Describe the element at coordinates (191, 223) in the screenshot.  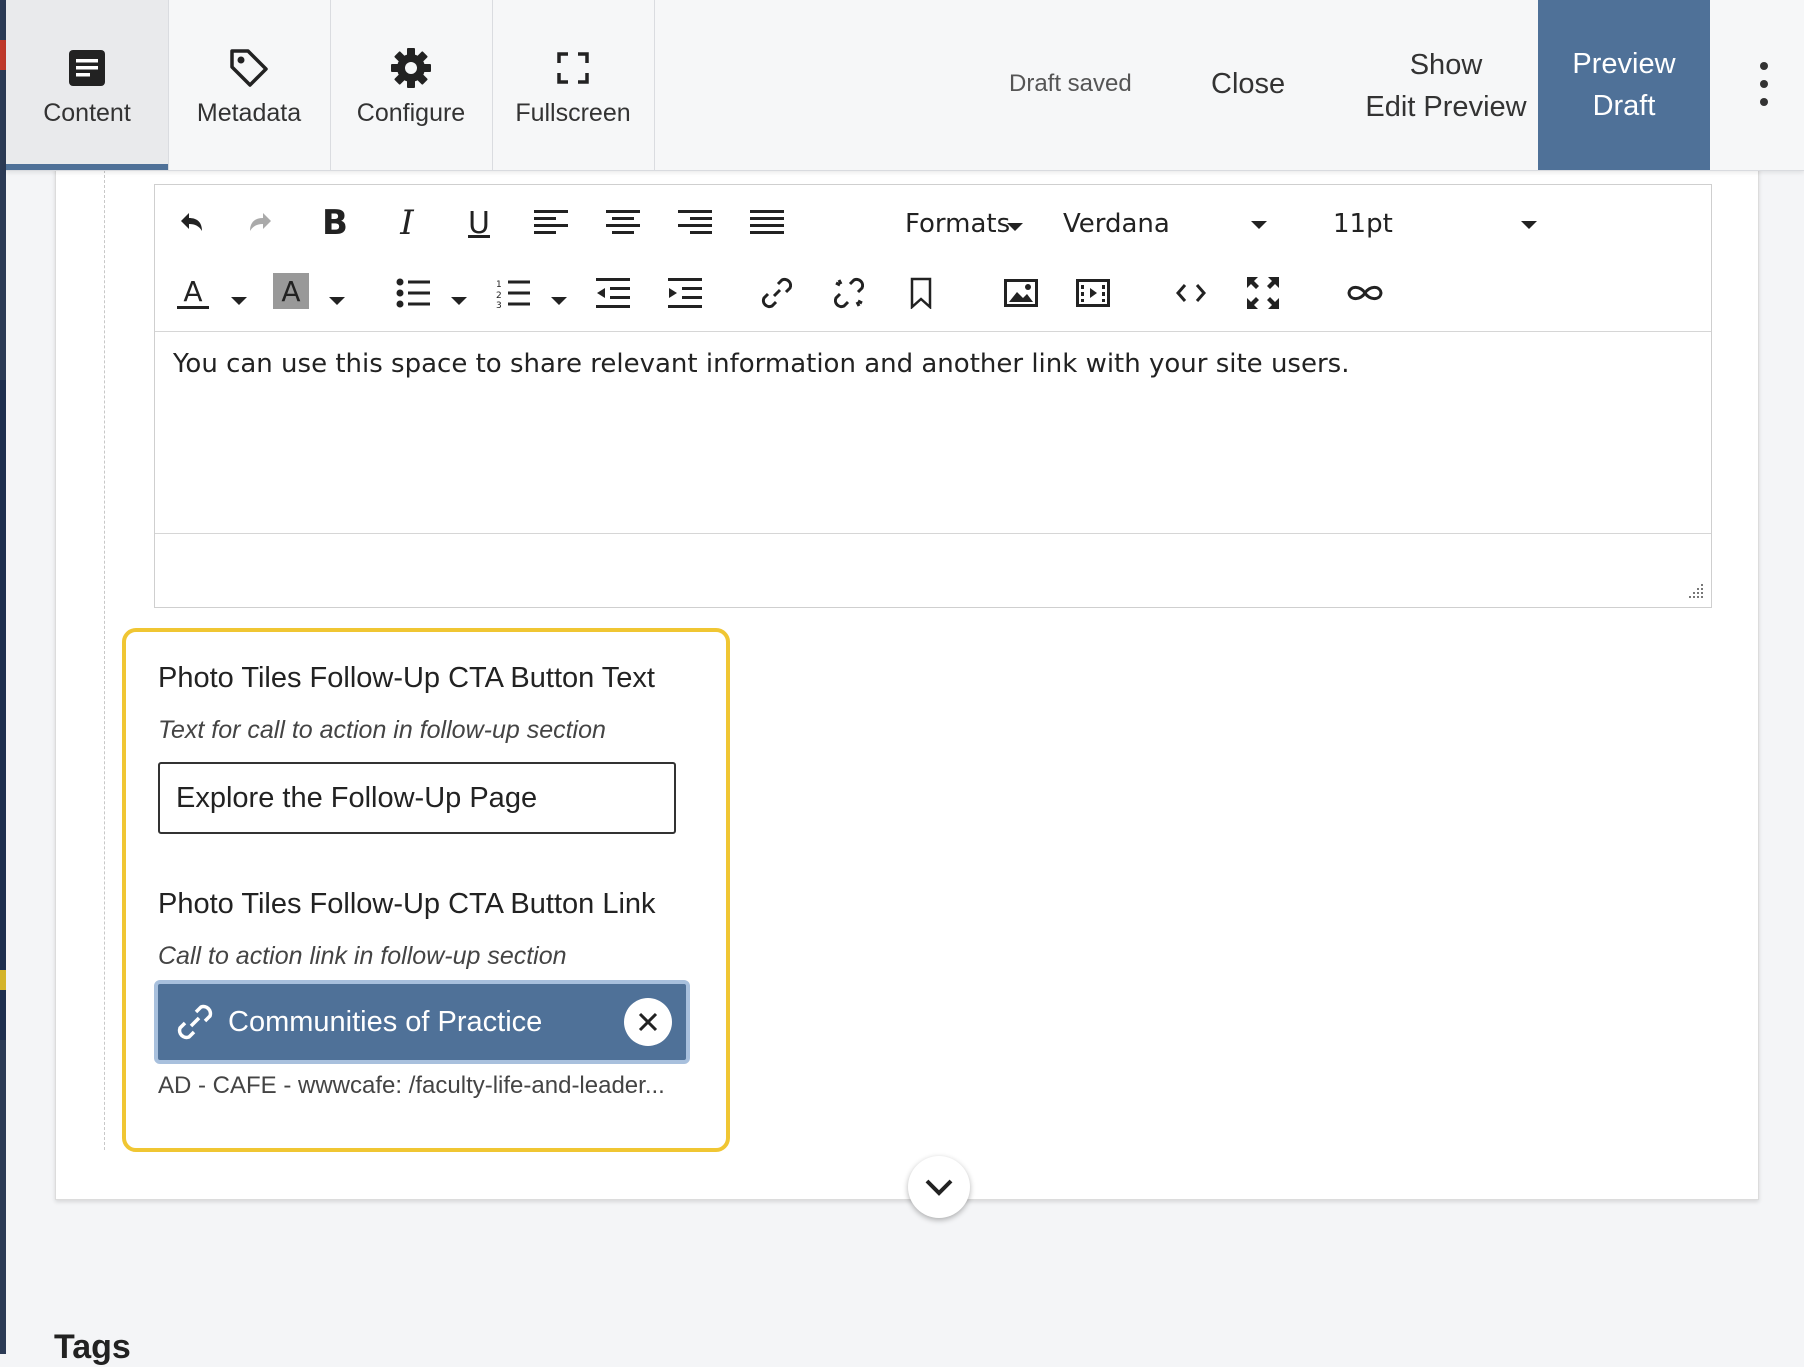
I see `undo-icon` at that location.